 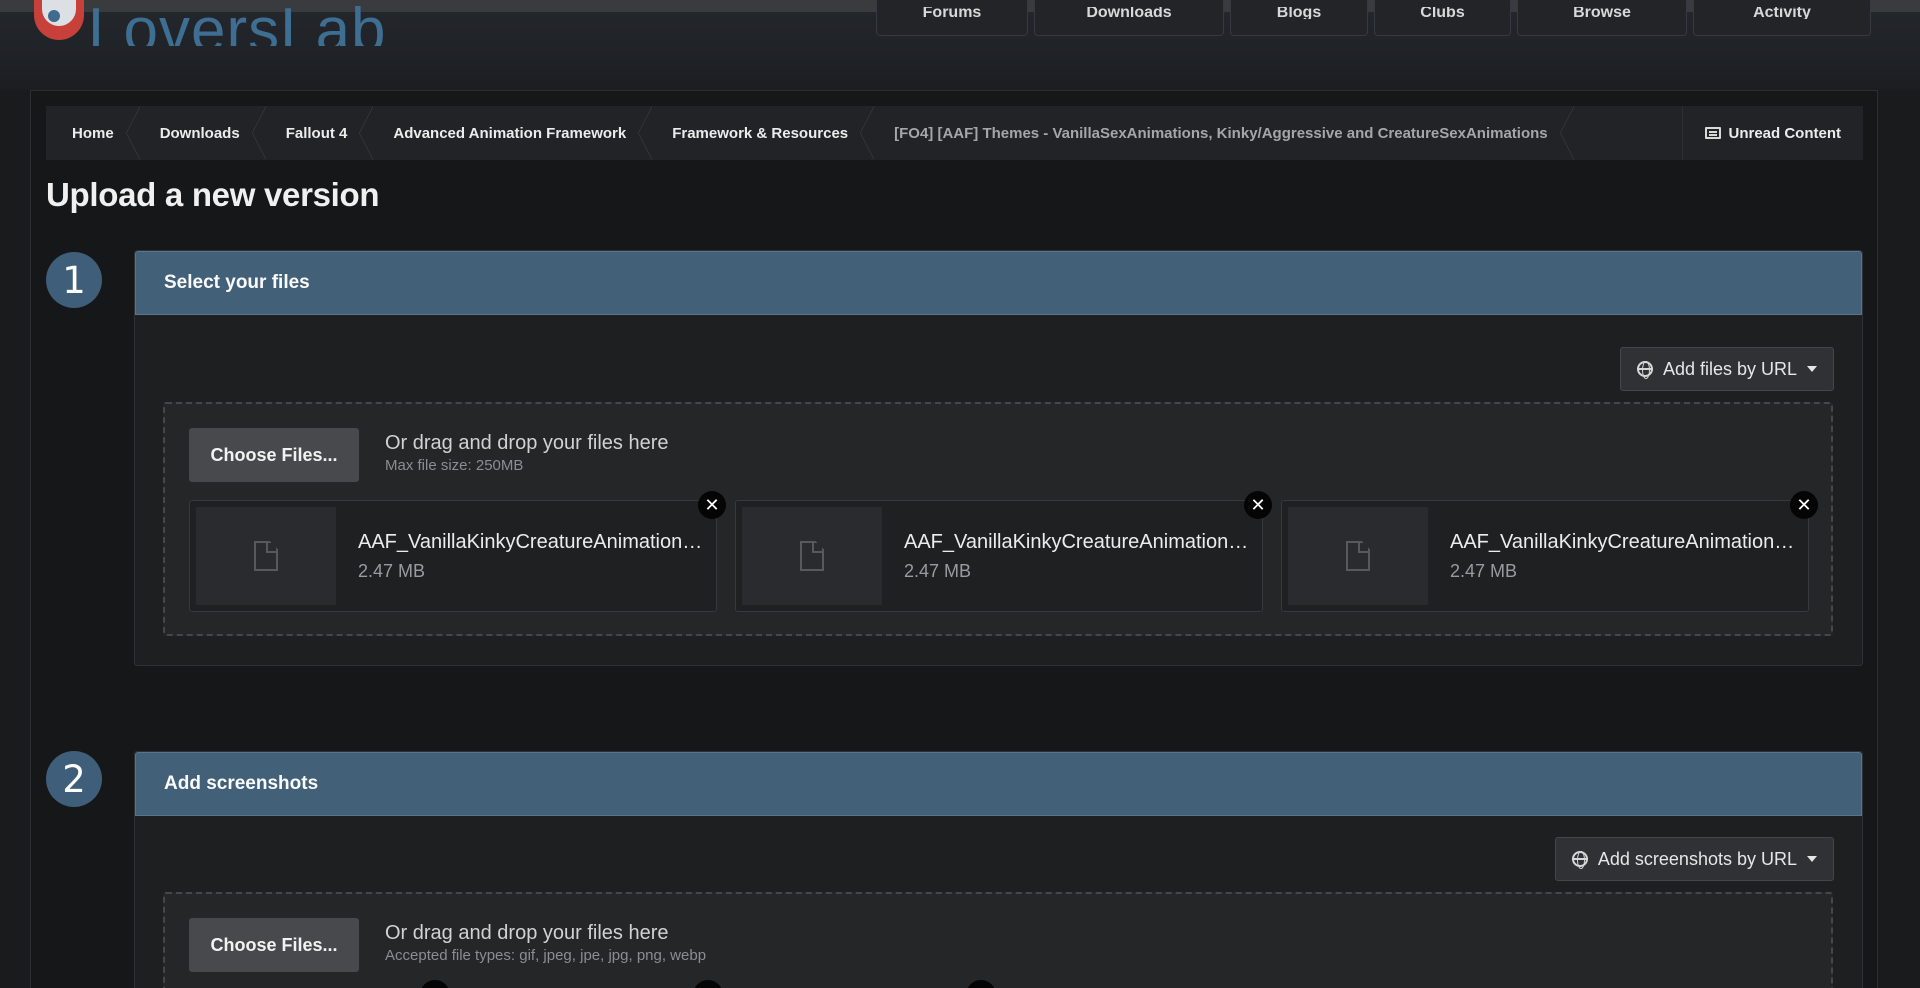 What do you see at coordinates (1129, 13) in the screenshot?
I see `nav-tab-label: Downloads` at bounding box center [1129, 13].